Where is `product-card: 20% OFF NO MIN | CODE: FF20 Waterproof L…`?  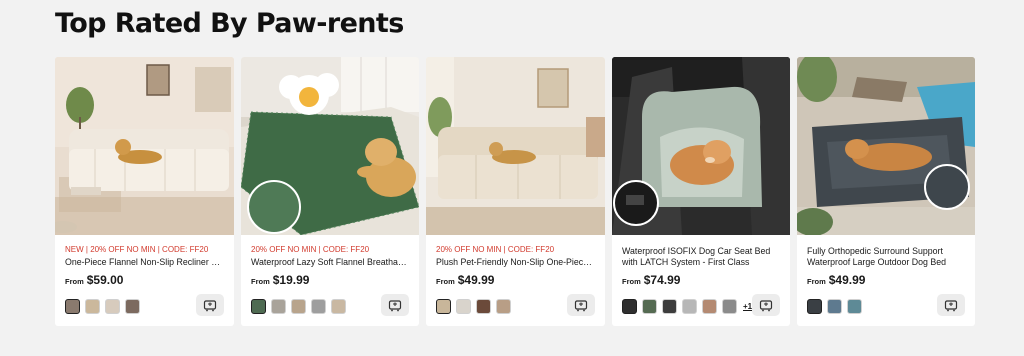
product-card: 20% OFF NO MIN | CODE: FF20 Waterproof L… is located at coordinates (330, 191).